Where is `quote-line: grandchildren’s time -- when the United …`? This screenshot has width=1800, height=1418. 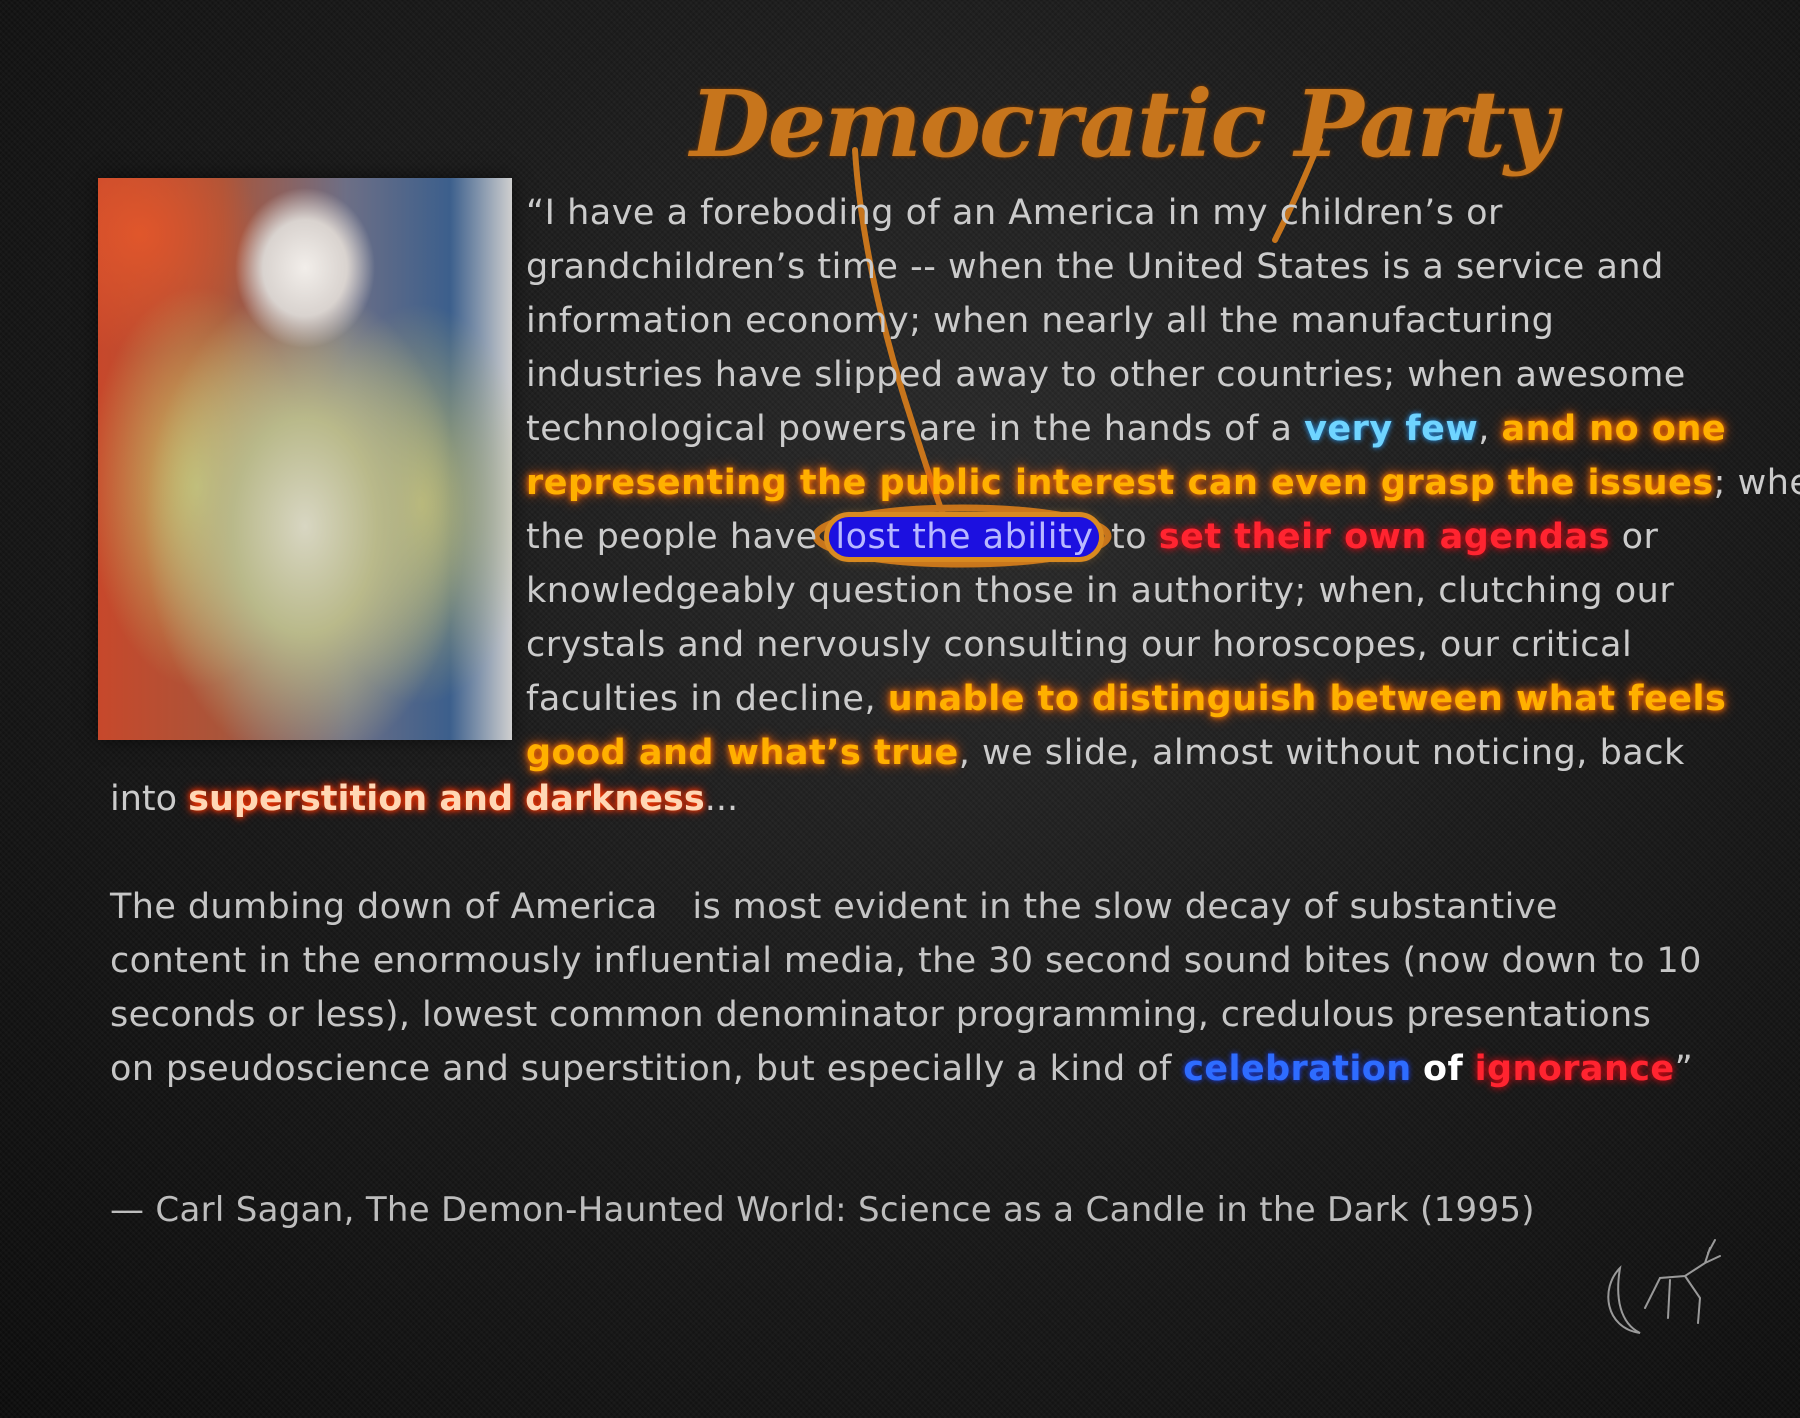
quote-line: grandchildren’s time -- when the United … is located at coordinates (1095, 267).